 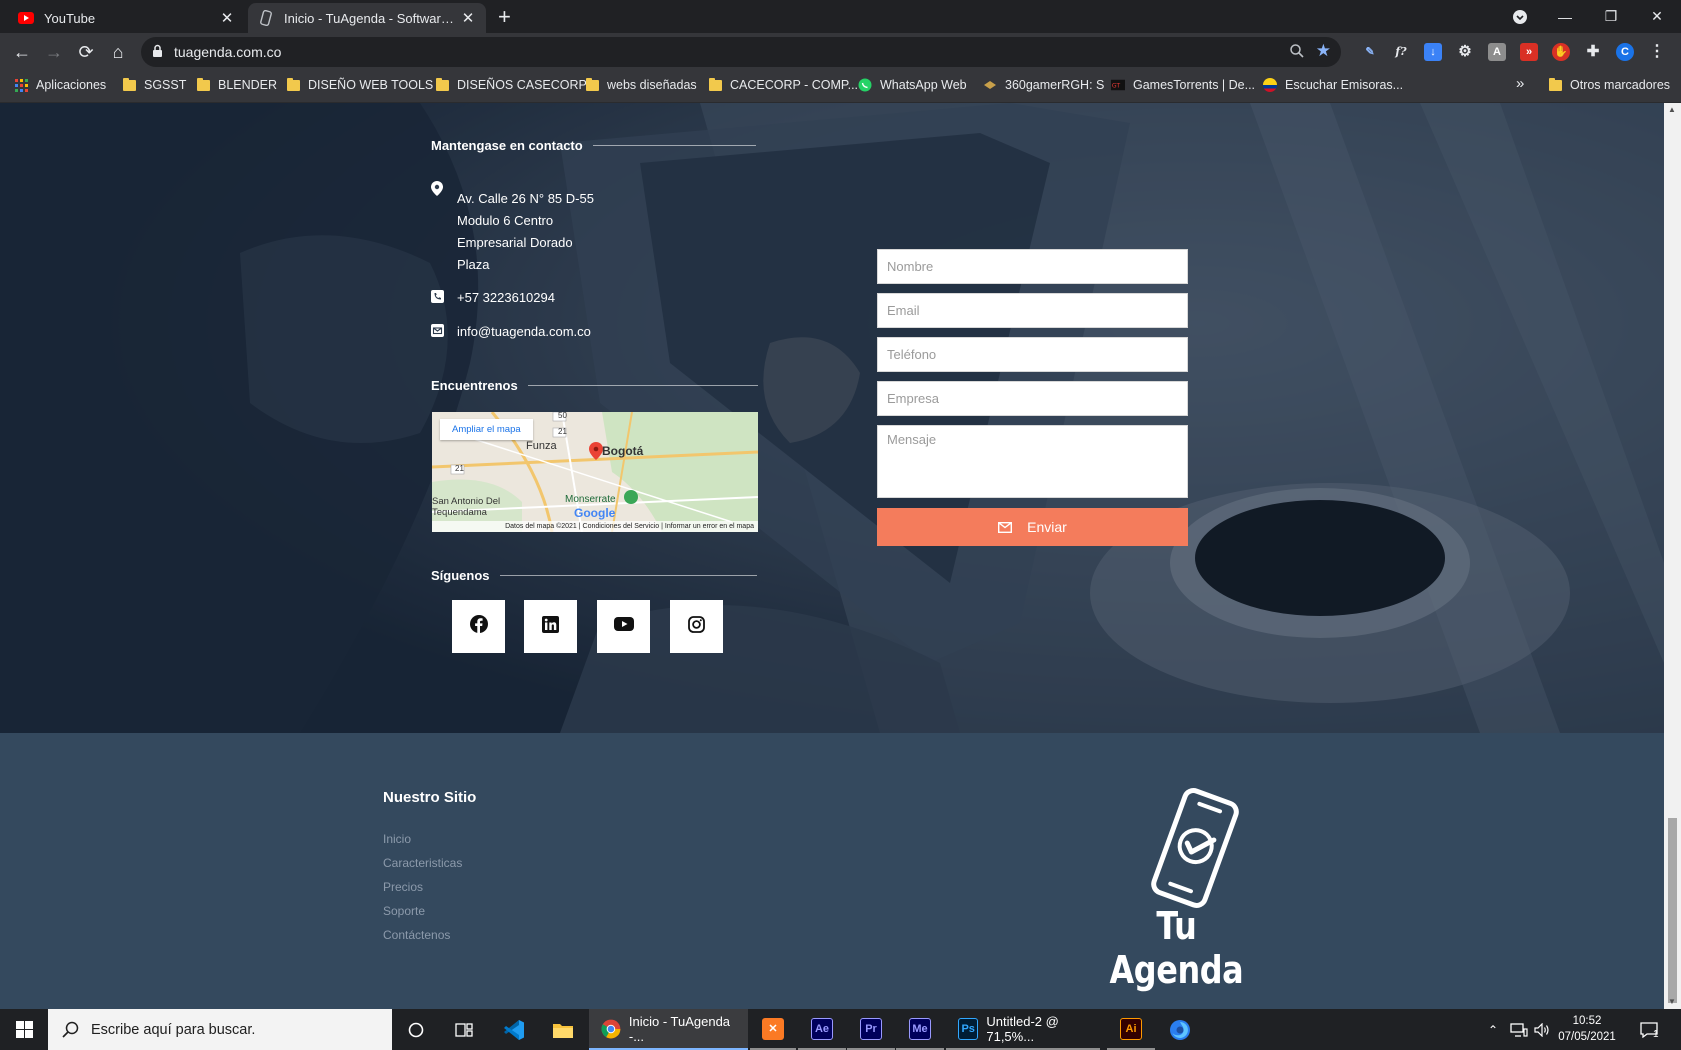 What do you see at coordinates (741, 52) in the screenshot?
I see `address-bar: tuagenda.com.co ★` at bounding box center [741, 52].